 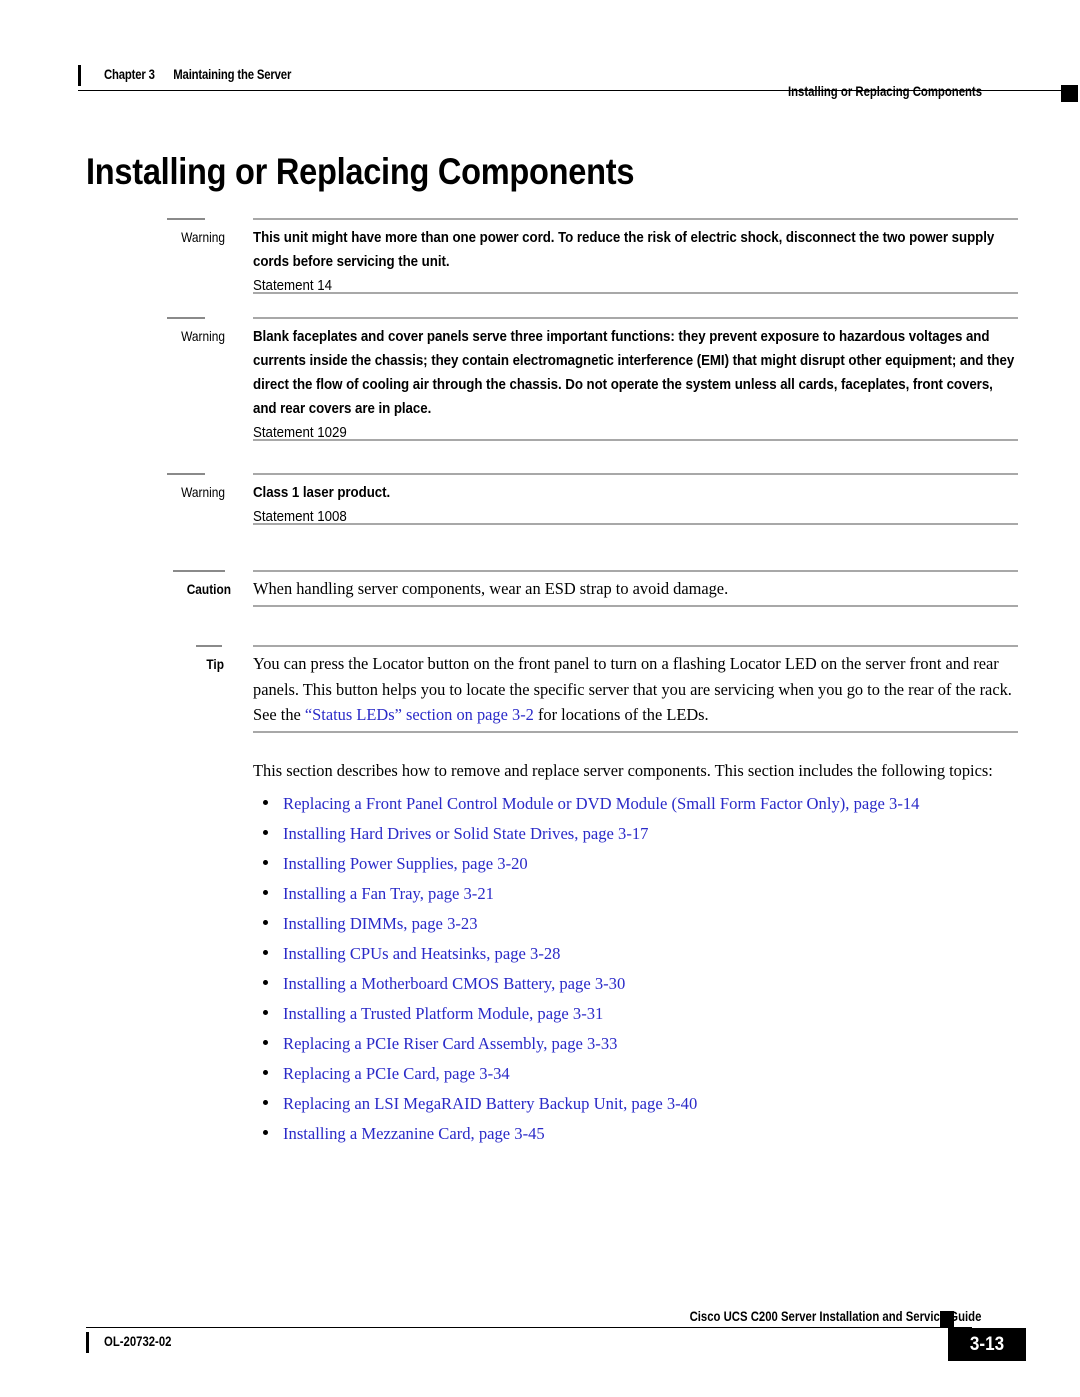 I want to click on admonition-body: Class 1 laser product. Statement 1008, so click(x=635, y=505).